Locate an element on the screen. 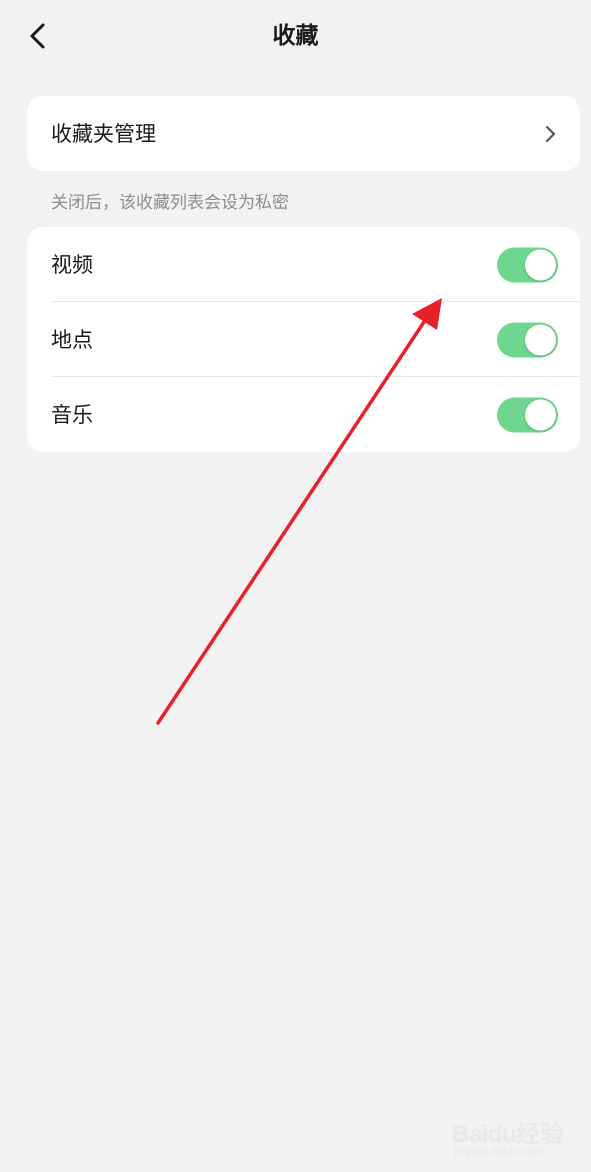  toggle-row-music: 音乐 is located at coordinates (303, 414).